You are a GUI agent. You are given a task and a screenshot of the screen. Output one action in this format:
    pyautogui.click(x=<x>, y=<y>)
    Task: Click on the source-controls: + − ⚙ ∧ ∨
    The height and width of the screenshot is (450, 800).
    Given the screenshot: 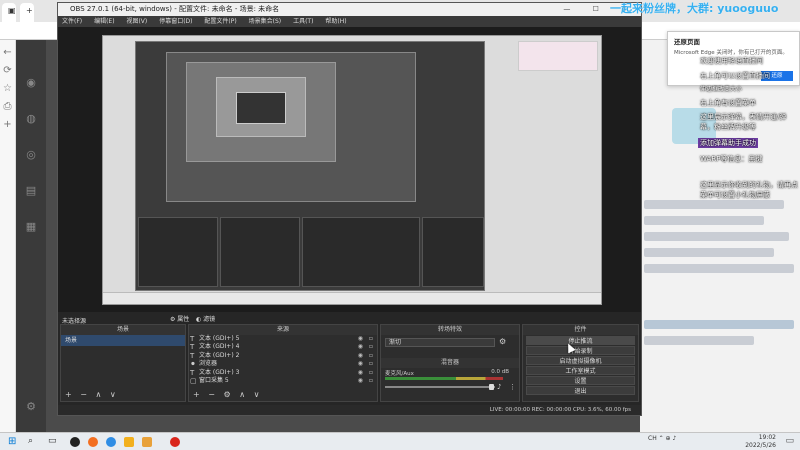 What is the action you would take?
    pyautogui.click(x=227, y=394)
    